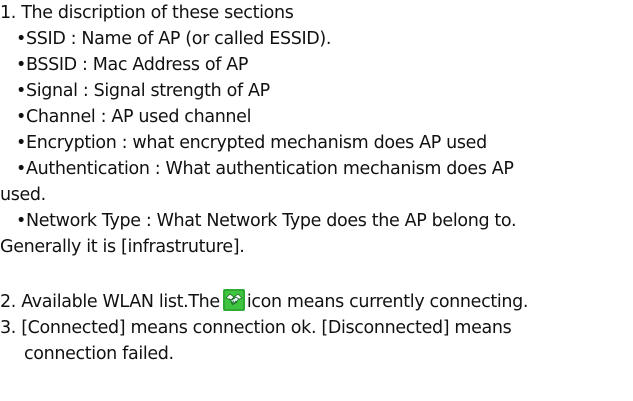 This screenshot has width=633, height=401. I want to click on section-2-text-before: 2. Available WLAN list.The, so click(110, 302).